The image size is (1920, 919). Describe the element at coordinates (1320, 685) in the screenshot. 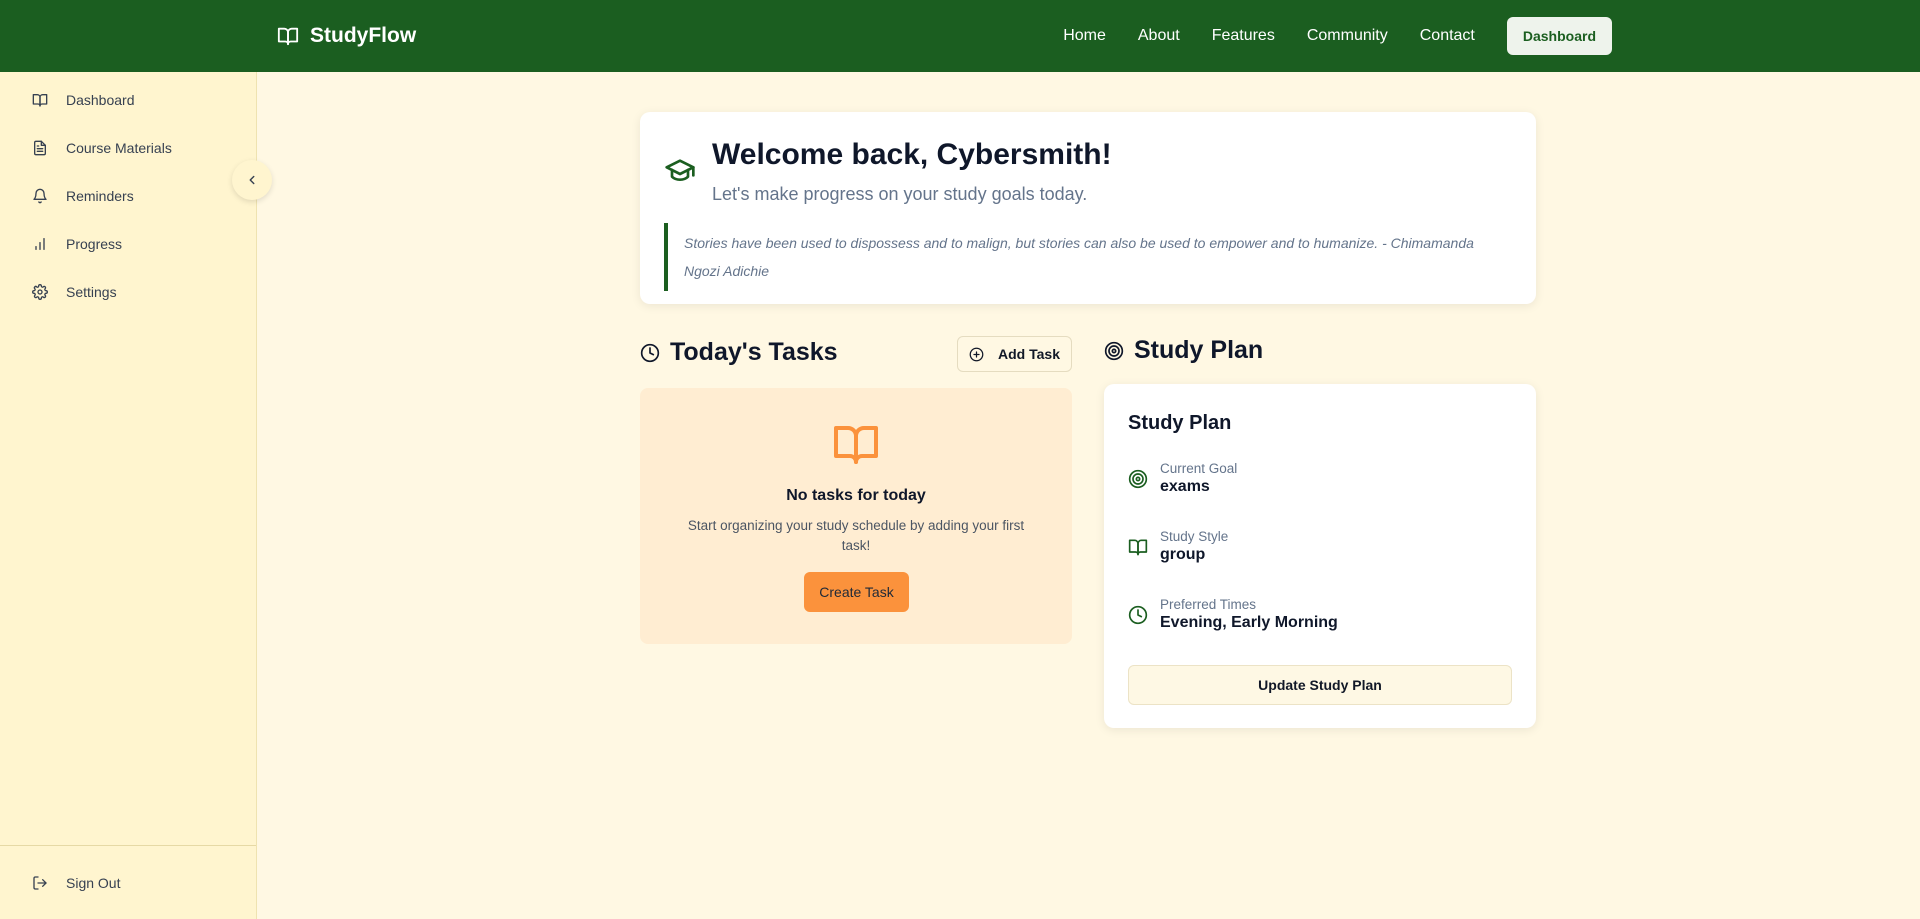

I see `update-study-plan-button: Update Study Plan` at that location.